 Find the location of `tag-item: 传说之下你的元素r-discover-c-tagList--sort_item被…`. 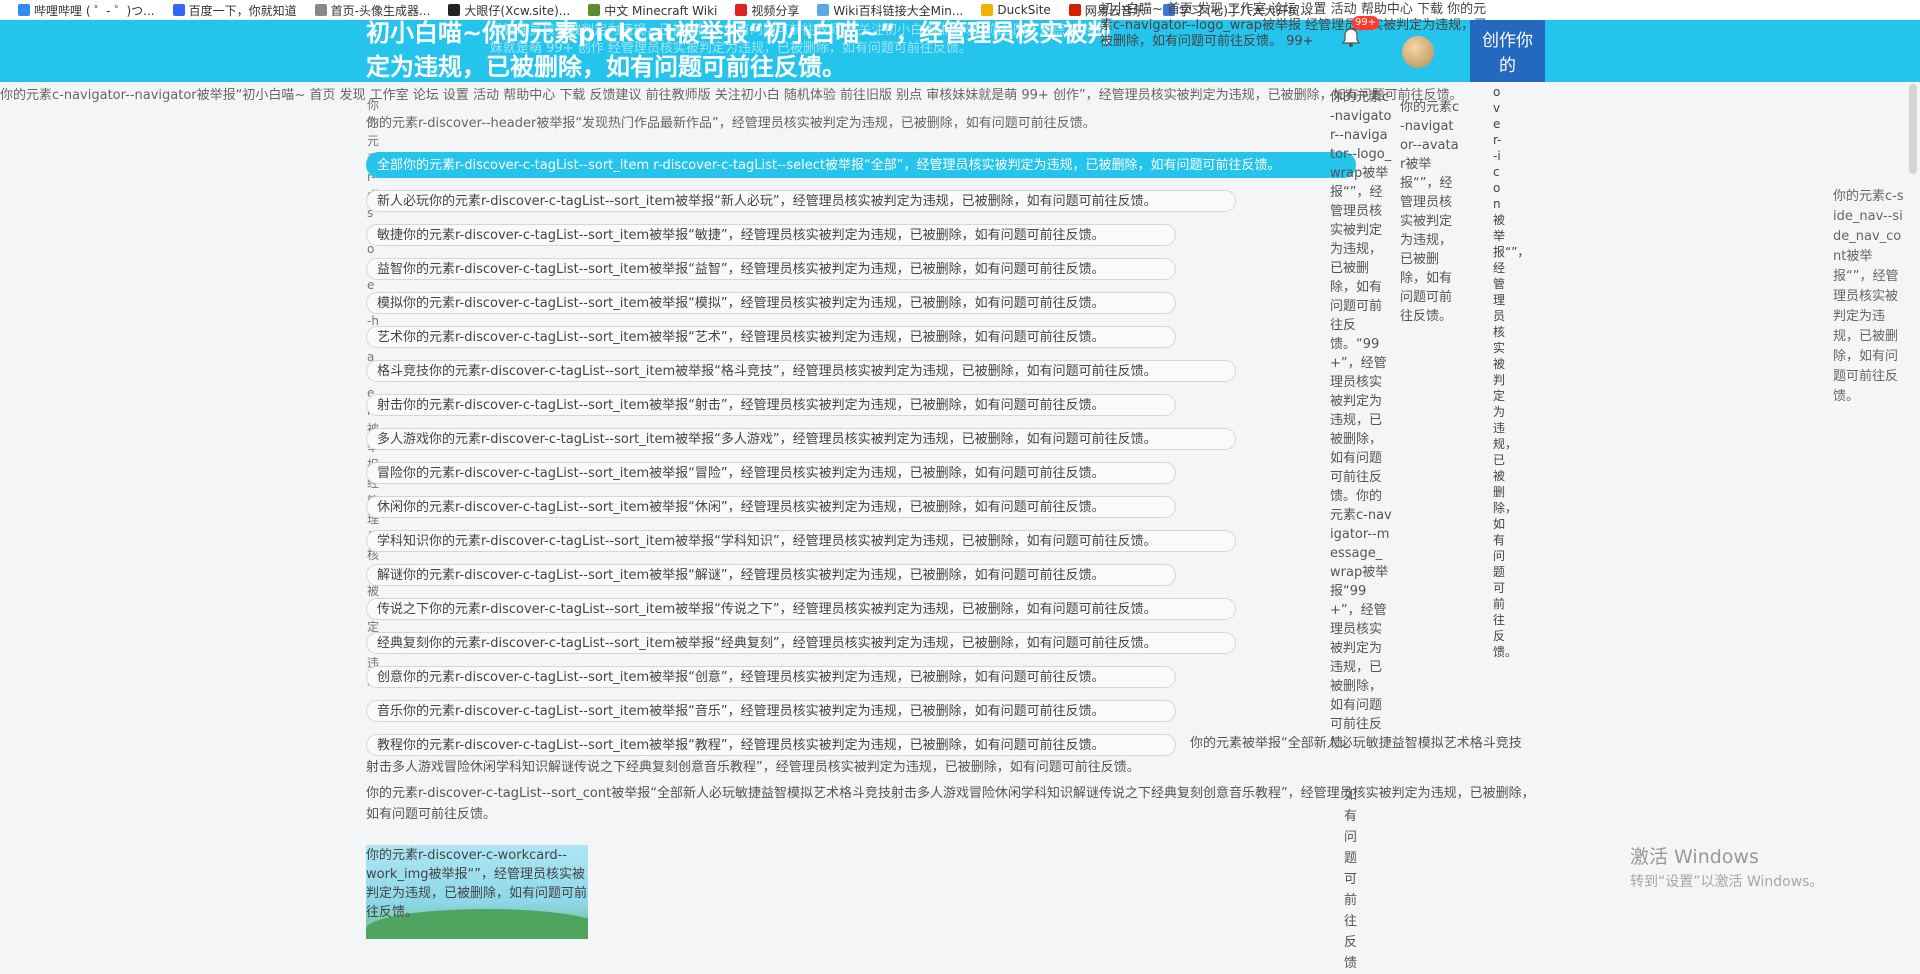

tag-item: 传说之下你的元素r-discover-c-tagList--sort_item被… is located at coordinates (801, 609).